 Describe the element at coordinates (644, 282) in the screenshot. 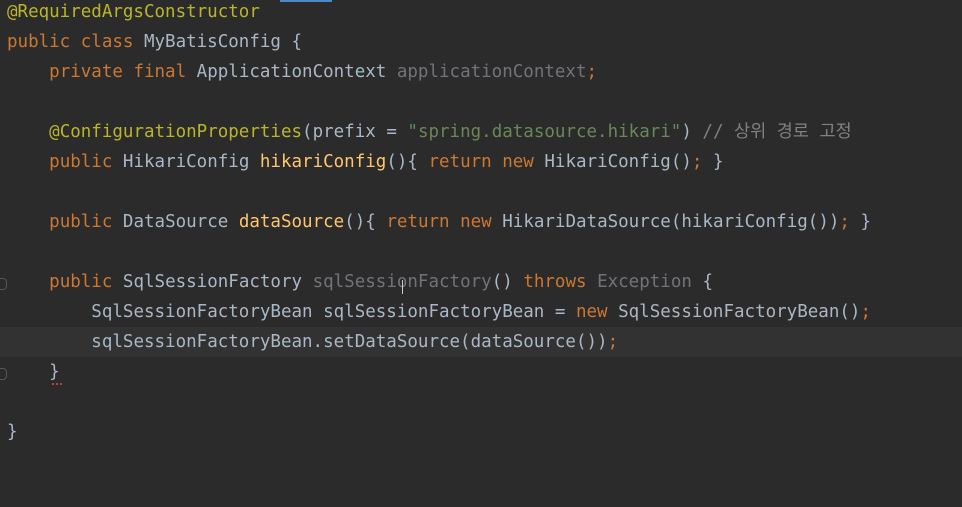

I see `type-exception: Exception` at that location.